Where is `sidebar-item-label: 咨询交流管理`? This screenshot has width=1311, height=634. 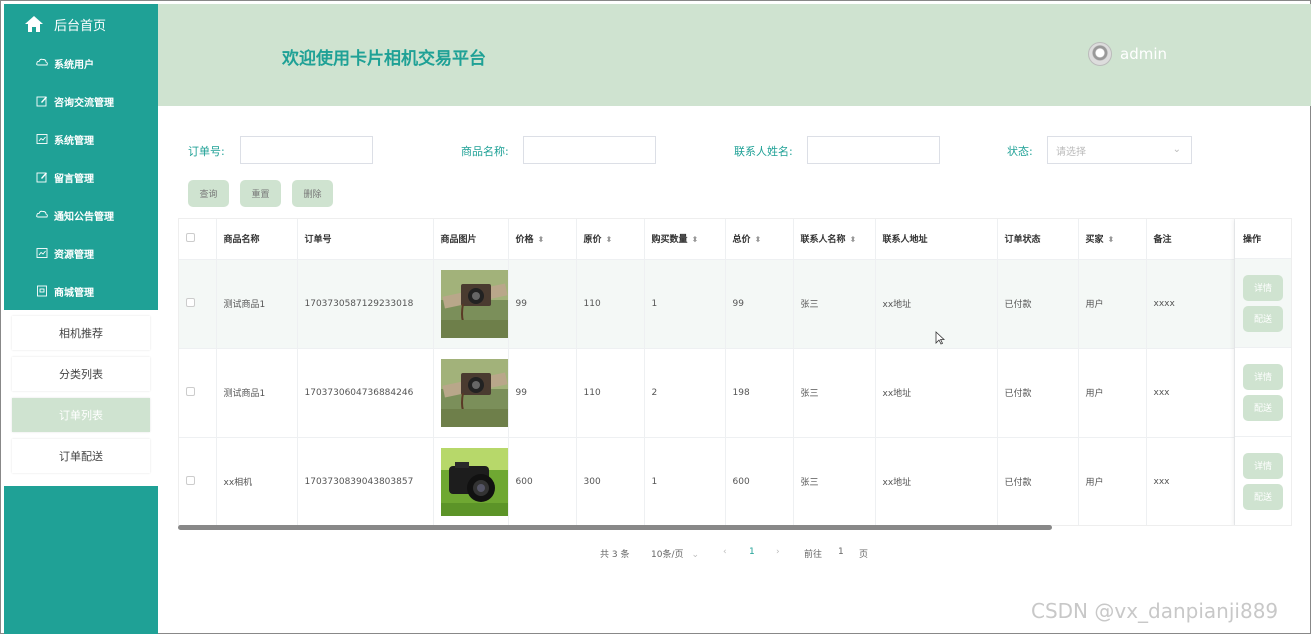 sidebar-item-label: 咨询交流管理 is located at coordinates (84, 103).